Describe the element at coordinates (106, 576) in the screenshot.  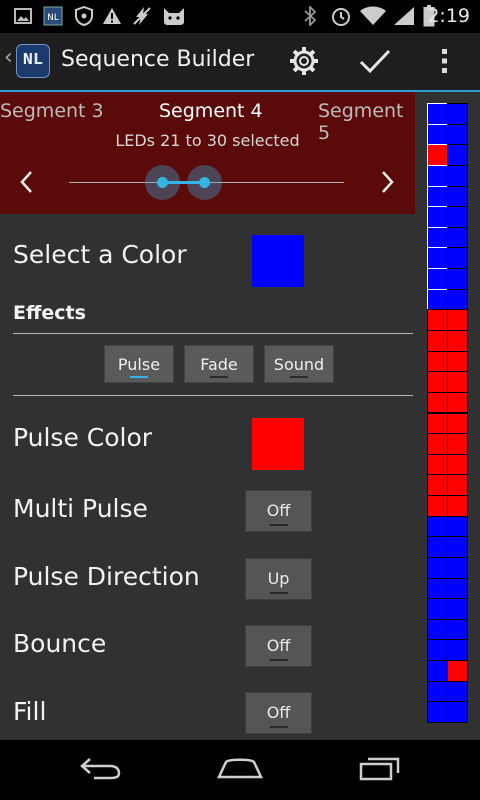
I see `pulse-direction-label: Pulse Direction` at that location.